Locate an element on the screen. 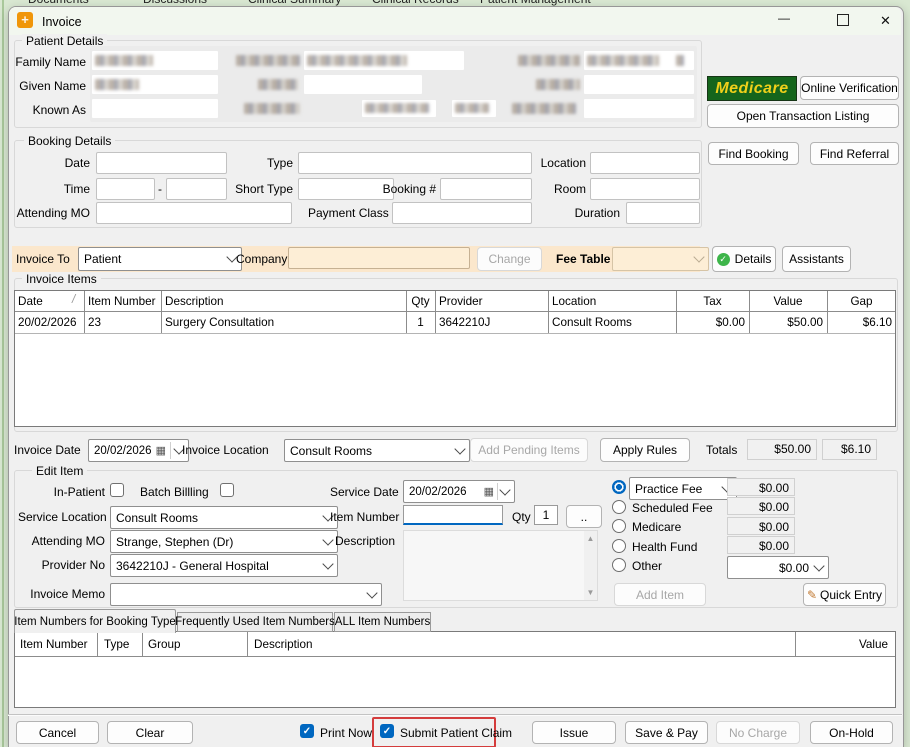 This screenshot has height=747, width=910. duration-field is located at coordinates (663, 213).